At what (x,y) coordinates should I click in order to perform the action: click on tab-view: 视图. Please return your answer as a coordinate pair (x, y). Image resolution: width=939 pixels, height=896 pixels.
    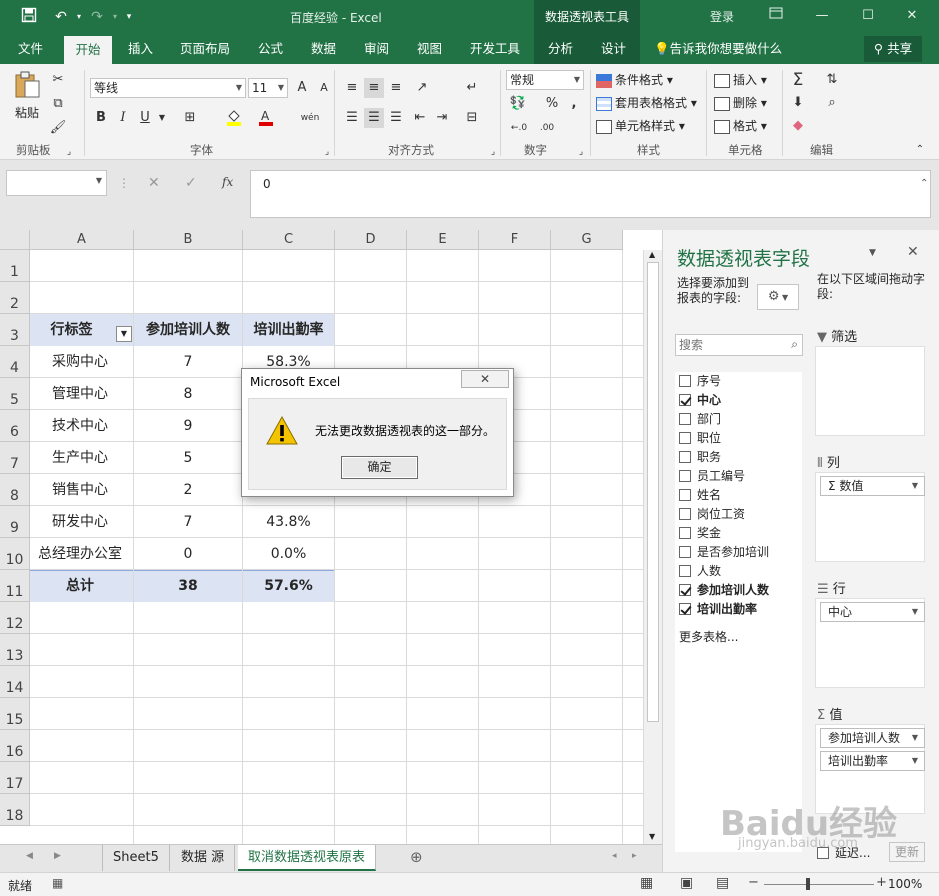
    Looking at the image, I should click on (429, 49).